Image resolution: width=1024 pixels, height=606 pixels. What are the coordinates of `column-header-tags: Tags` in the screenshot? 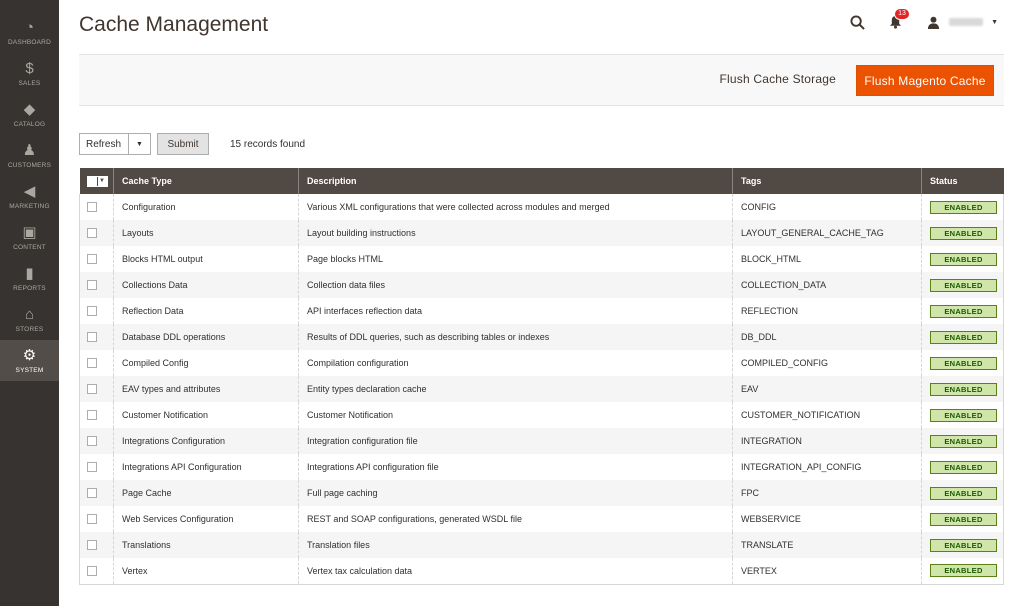 It's located at (827, 181).